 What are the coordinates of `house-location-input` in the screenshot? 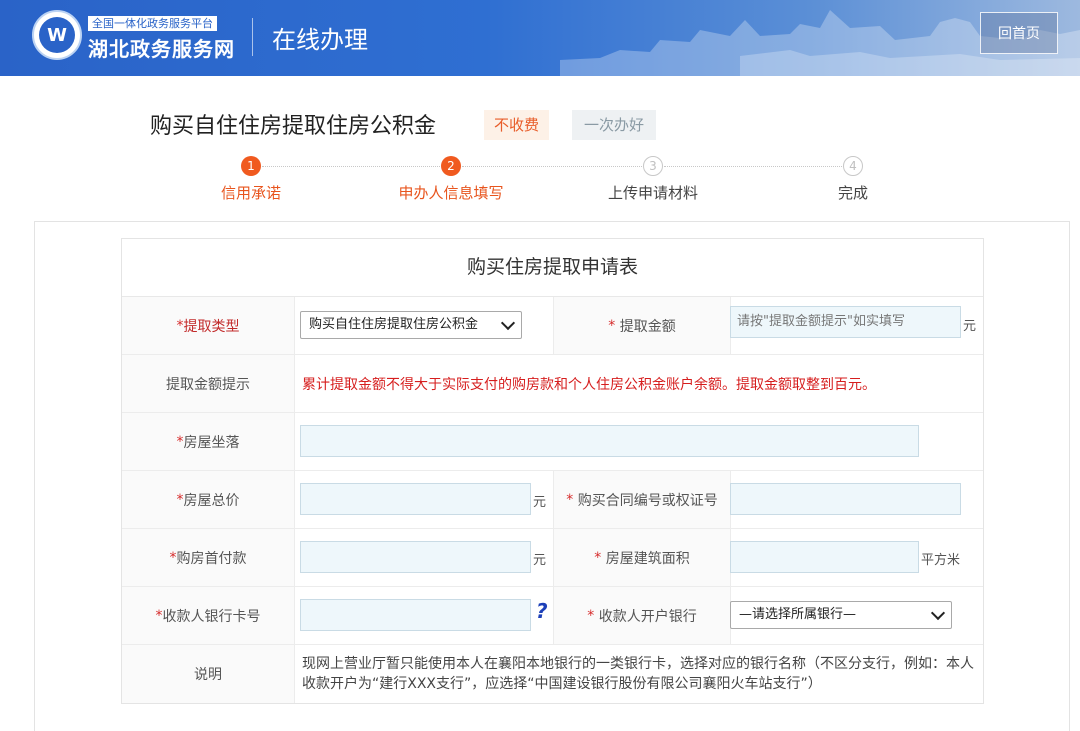 It's located at (609, 441).